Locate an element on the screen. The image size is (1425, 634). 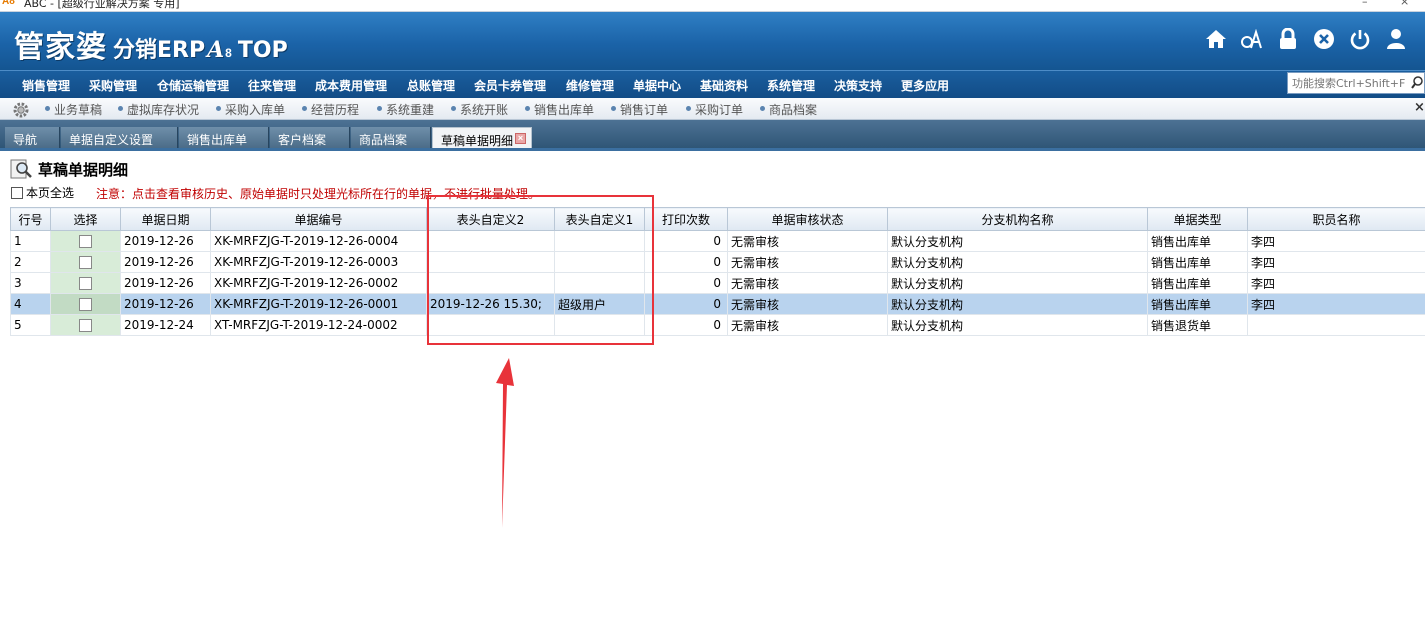
quick-link-history: 经营历程 is located at coordinates (330, 109).